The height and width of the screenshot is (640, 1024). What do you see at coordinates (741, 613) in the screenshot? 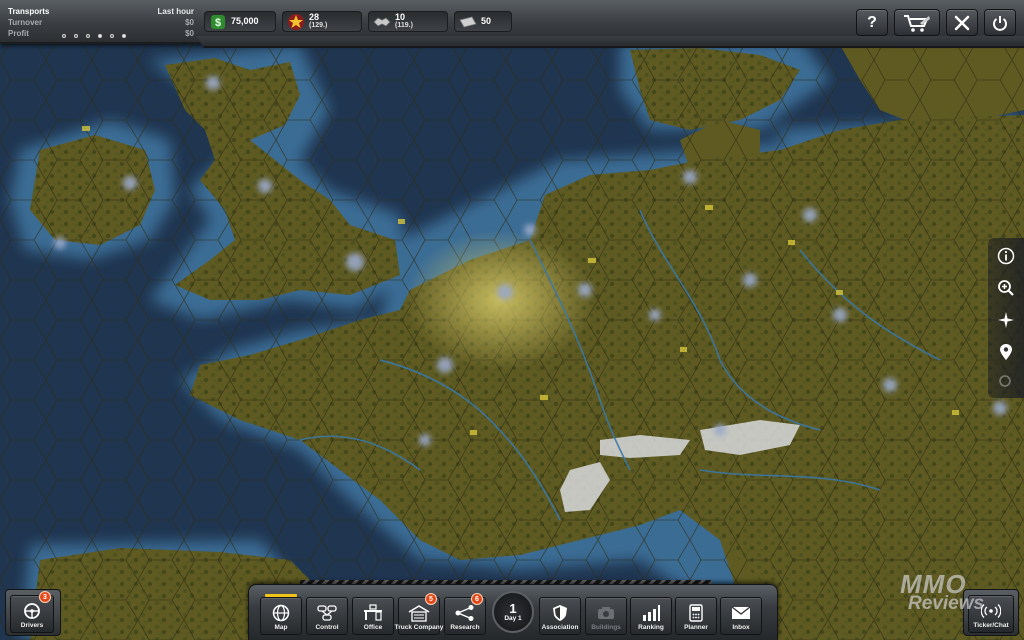
I see `envelope-icon` at bounding box center [741, 613].